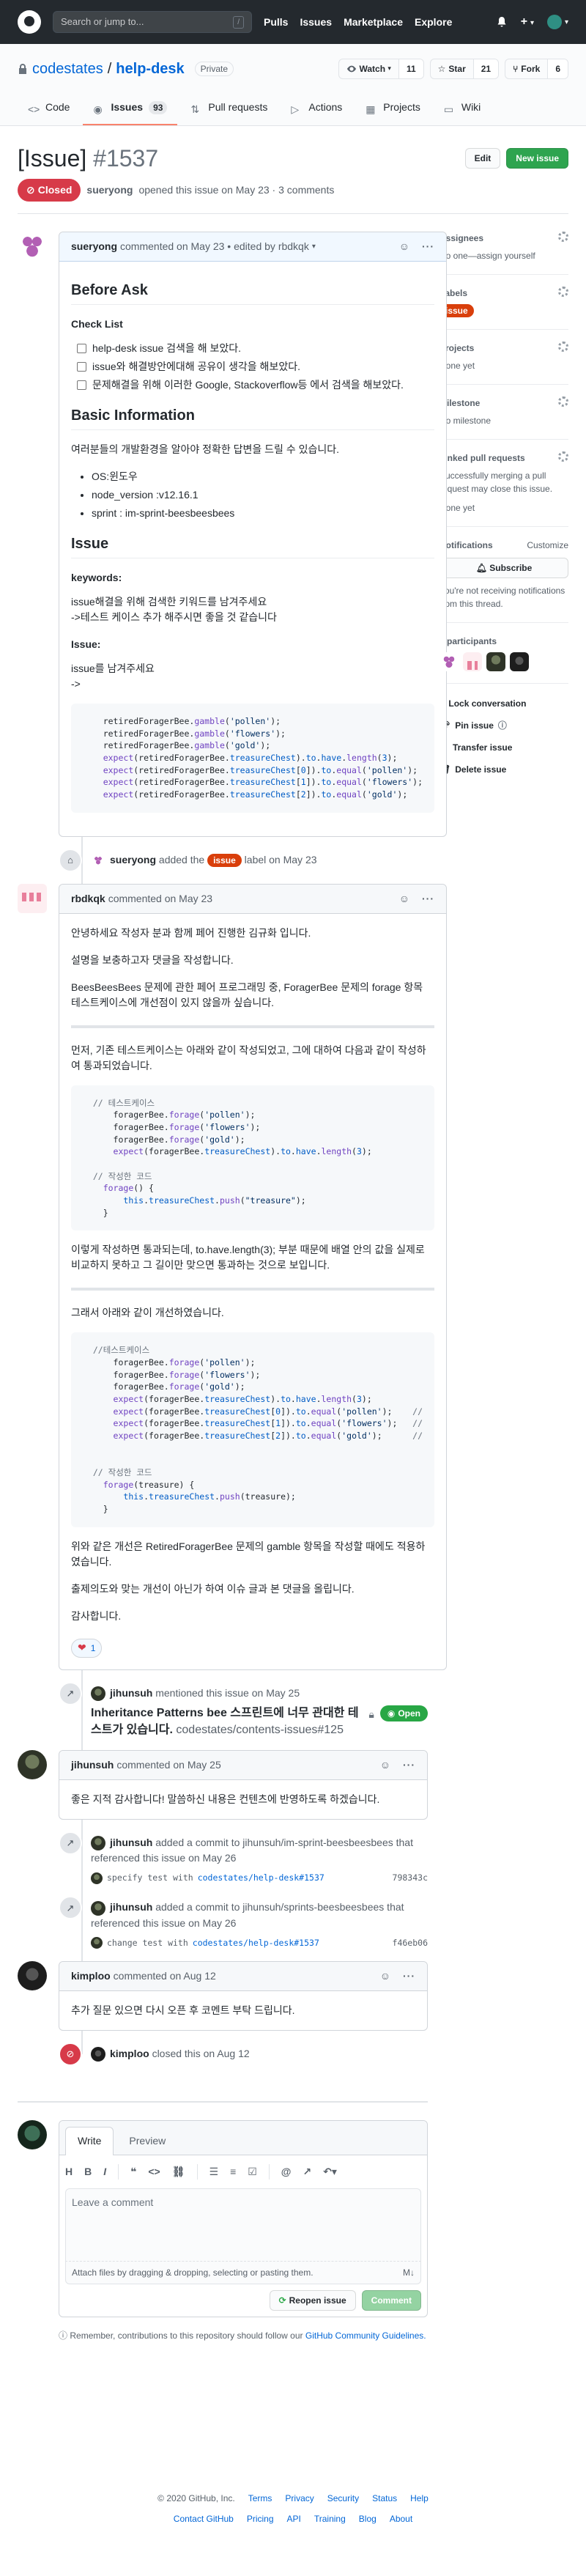 Image resolution: width=586 pixels, height=2576 pixels. What do you see at coordinates (558, 68) in the screenshot?
I see `fork-count: 6` at bounding box center [558, 68].